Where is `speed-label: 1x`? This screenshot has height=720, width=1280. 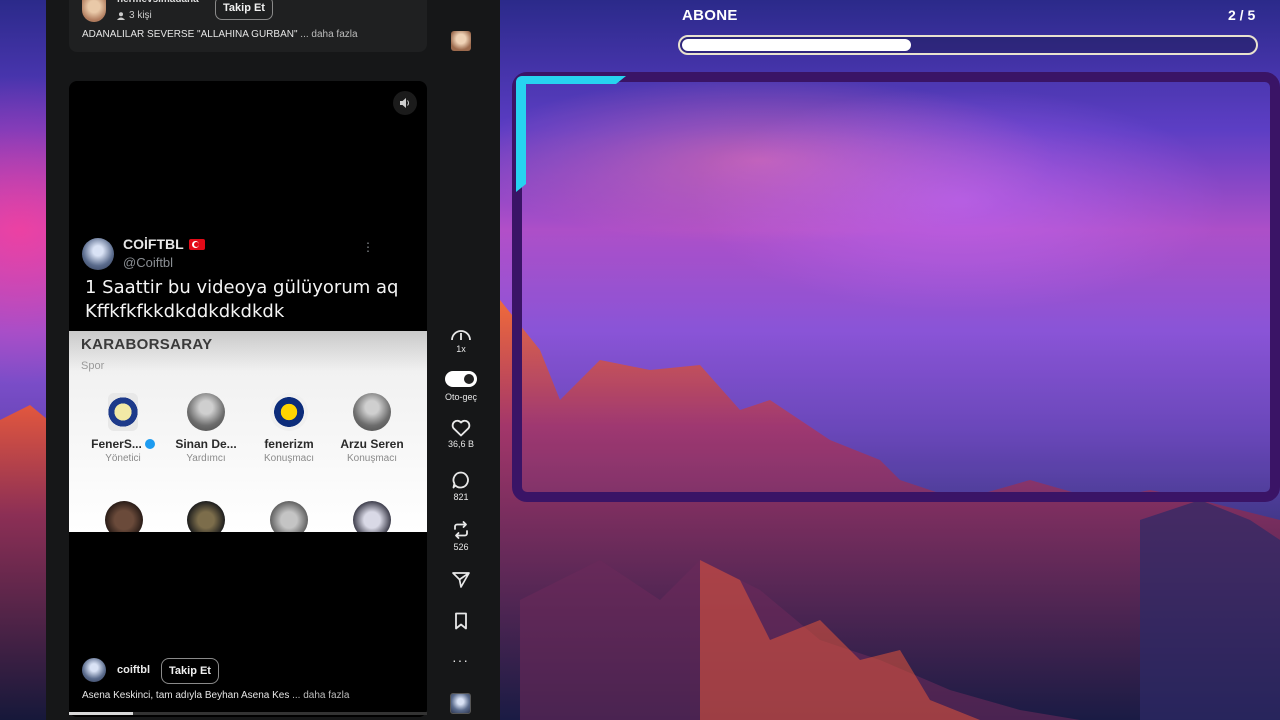 speed-label: 1x is located at coordinates (461, 349).